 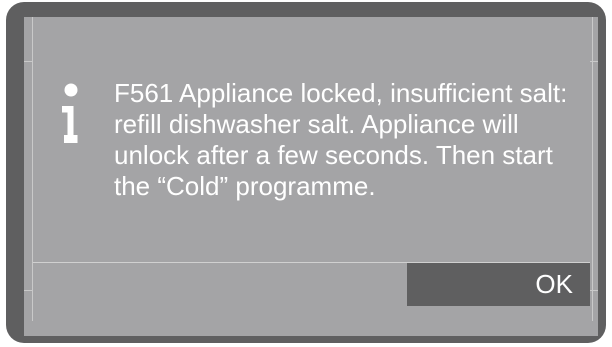 What do you see at coordinates (70, 113) in the screenshot?
I see `info-icon` at bounding box center [70, 113].